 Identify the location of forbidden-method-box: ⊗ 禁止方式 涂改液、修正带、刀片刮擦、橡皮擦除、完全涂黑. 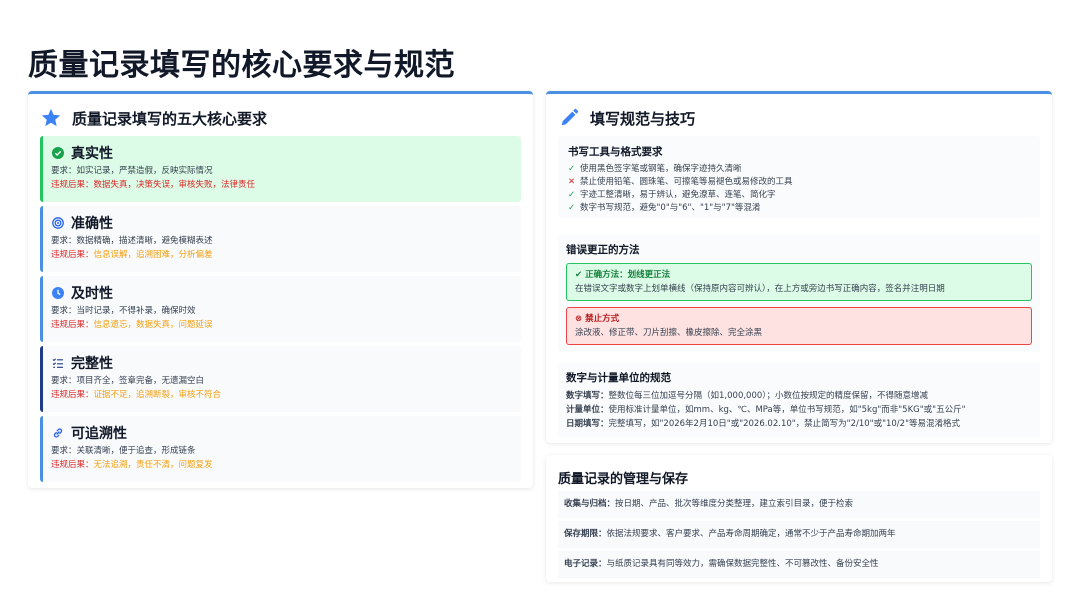
(799, 326).